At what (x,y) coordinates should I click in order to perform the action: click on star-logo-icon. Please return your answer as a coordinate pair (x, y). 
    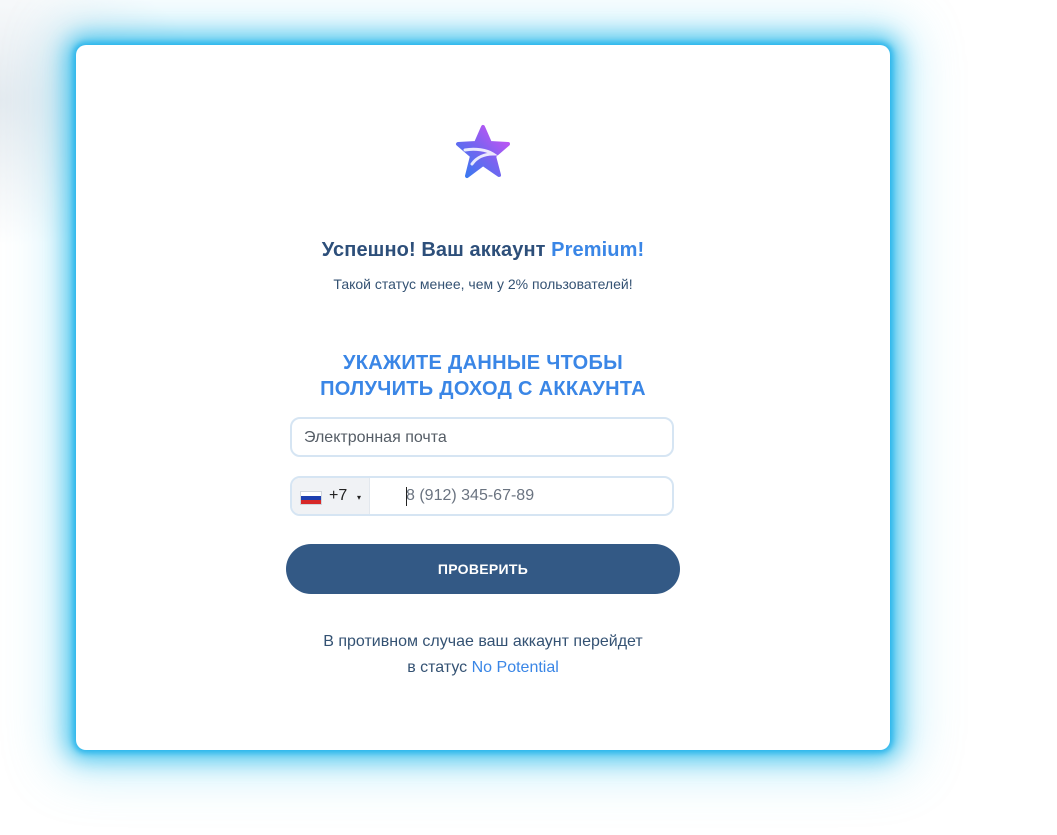
    Looking at the image, I should click on (483, 151).